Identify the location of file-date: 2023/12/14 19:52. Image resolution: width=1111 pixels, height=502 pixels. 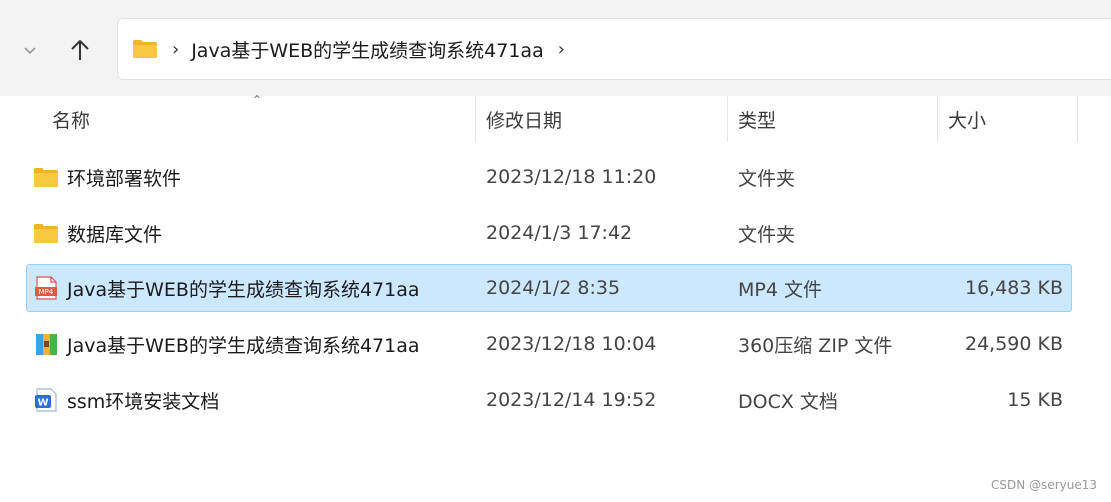
(571, 400).